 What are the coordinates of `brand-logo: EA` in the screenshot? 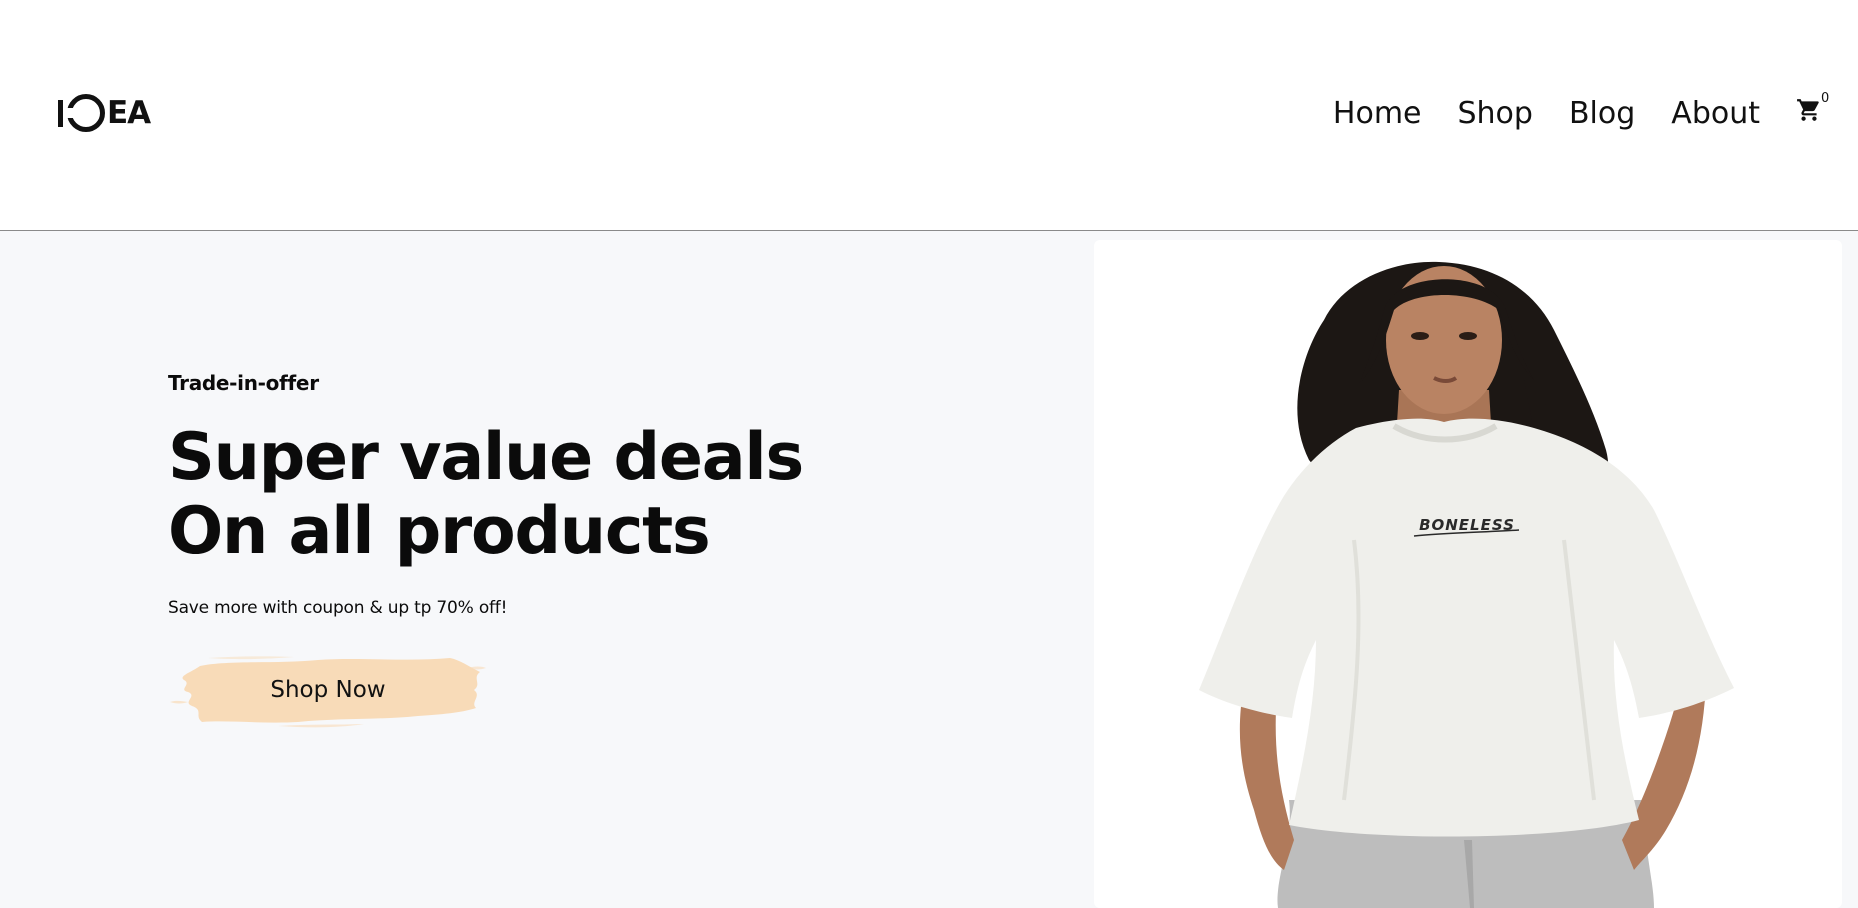 It's located at (104, 113).